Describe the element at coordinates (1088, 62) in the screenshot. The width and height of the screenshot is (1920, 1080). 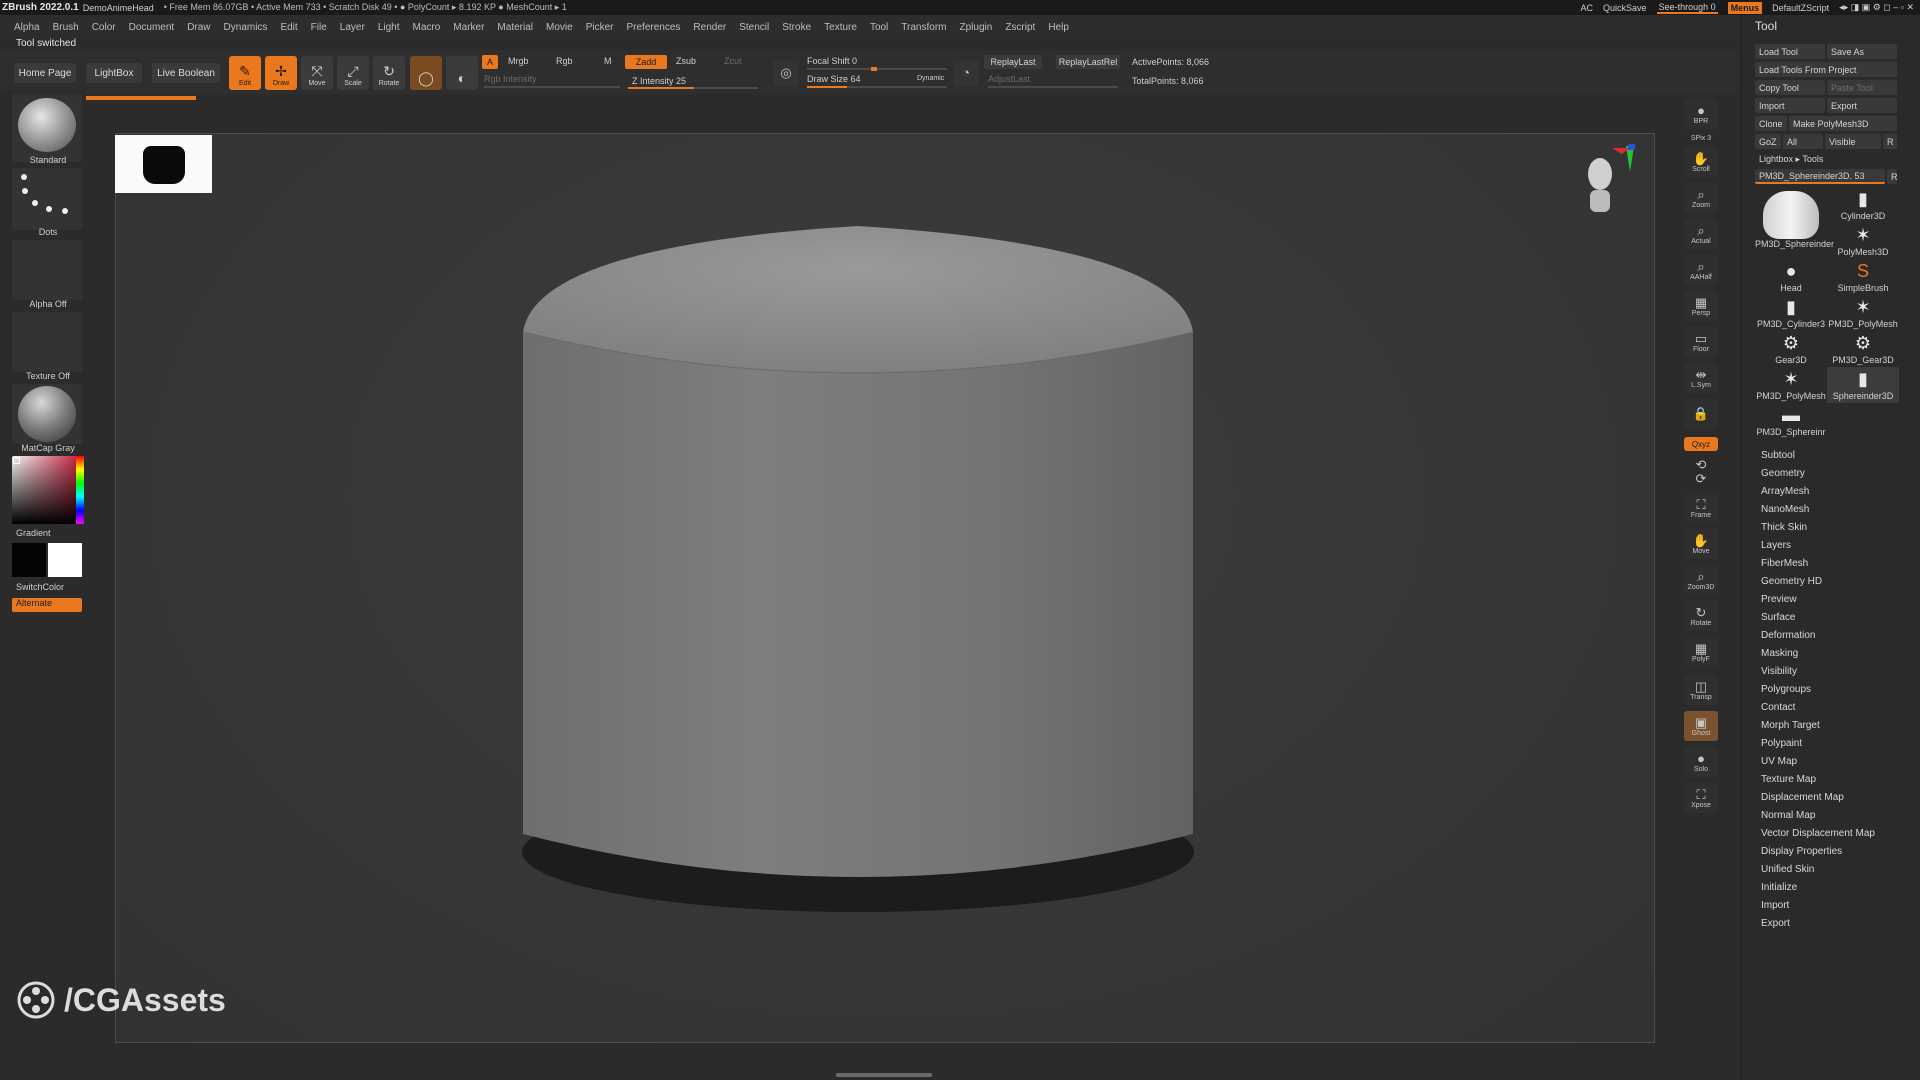
I see `replay-last-rel-button: ReplayLastRel` at that location.